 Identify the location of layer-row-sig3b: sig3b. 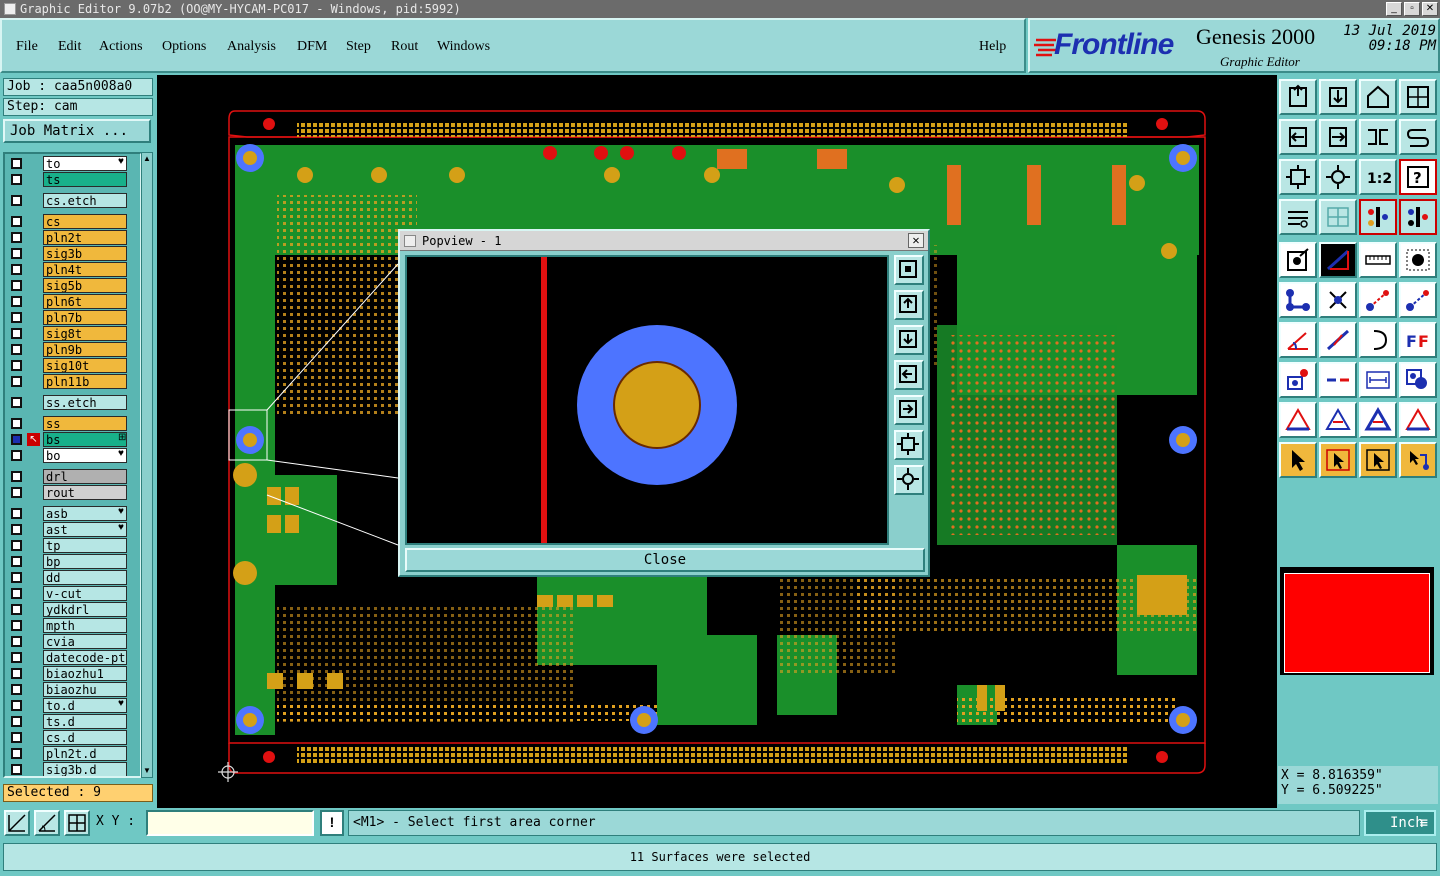
(73, 253).